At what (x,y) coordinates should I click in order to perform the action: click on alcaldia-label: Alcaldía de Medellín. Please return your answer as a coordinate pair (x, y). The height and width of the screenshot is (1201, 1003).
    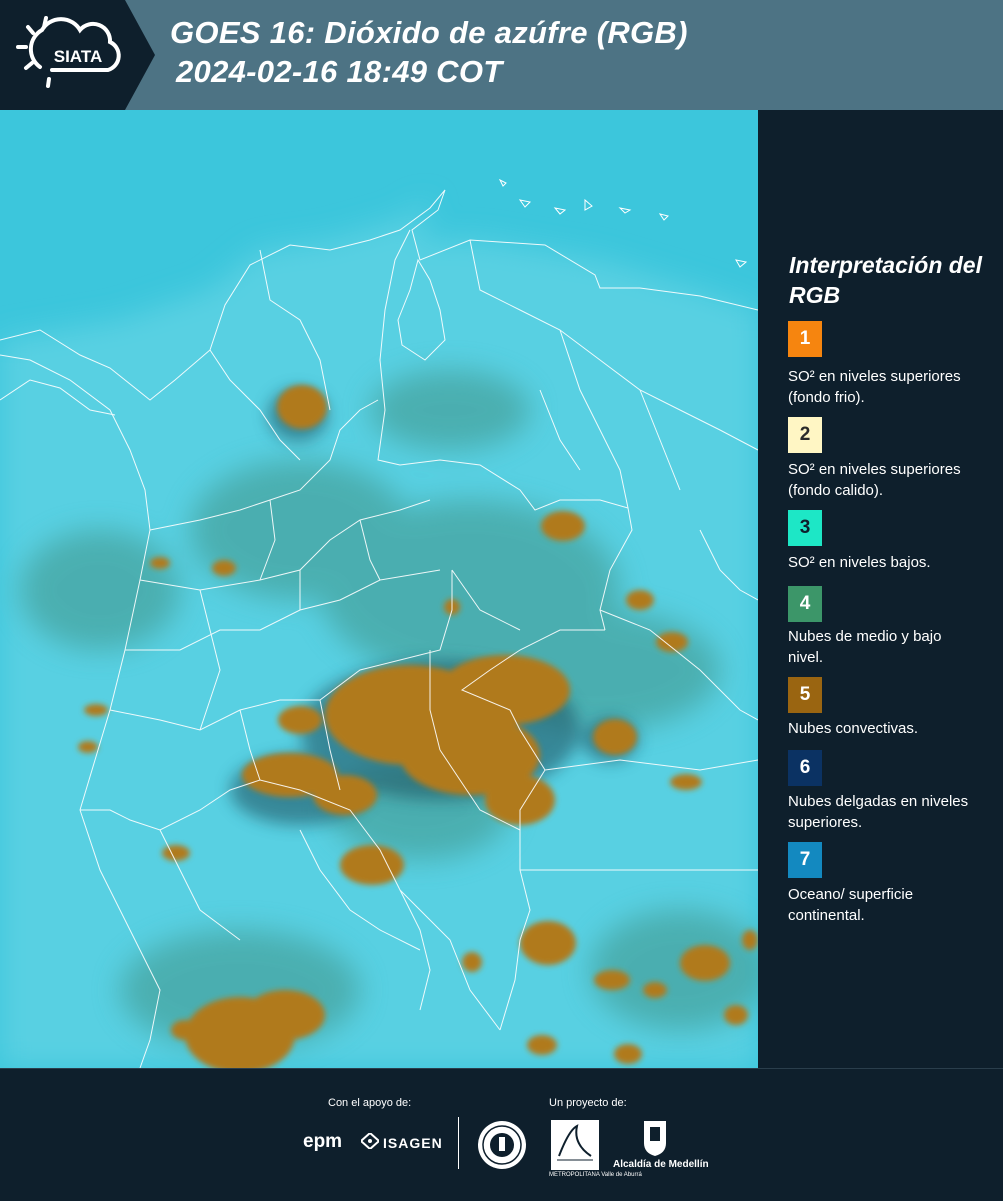
    Looking at the image, I should click on (661, 1164).